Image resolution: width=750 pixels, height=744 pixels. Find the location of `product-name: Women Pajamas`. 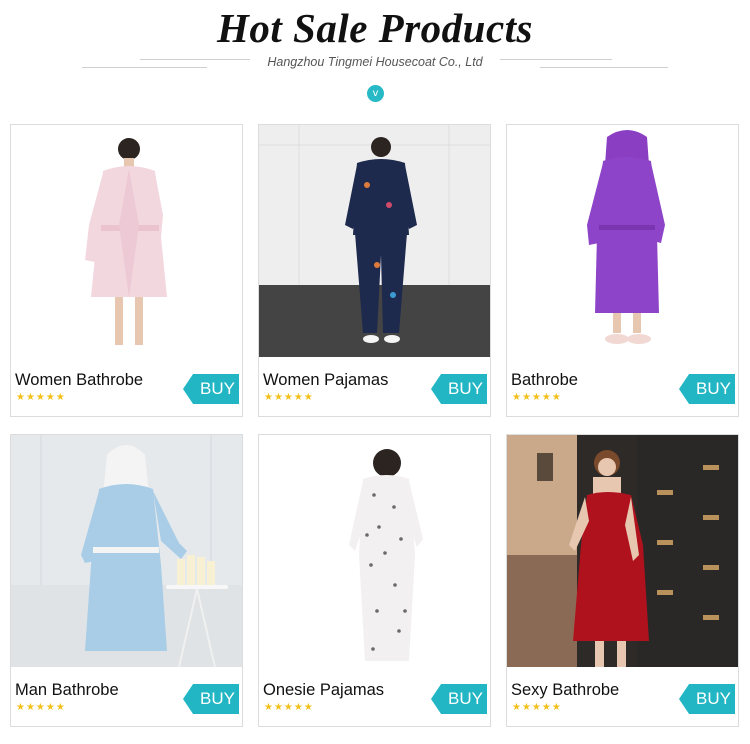

product-name: Women Pajamas is located at coordinates (325, 380).